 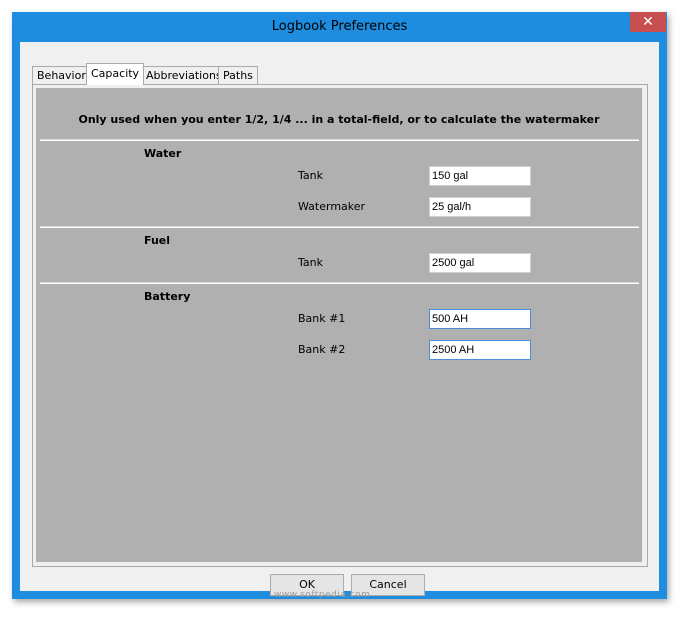 What do you see at coordinates (322, 349) in the screenshot?
I see `bank2-label: Bank #2` at bounding box center [322, 349].